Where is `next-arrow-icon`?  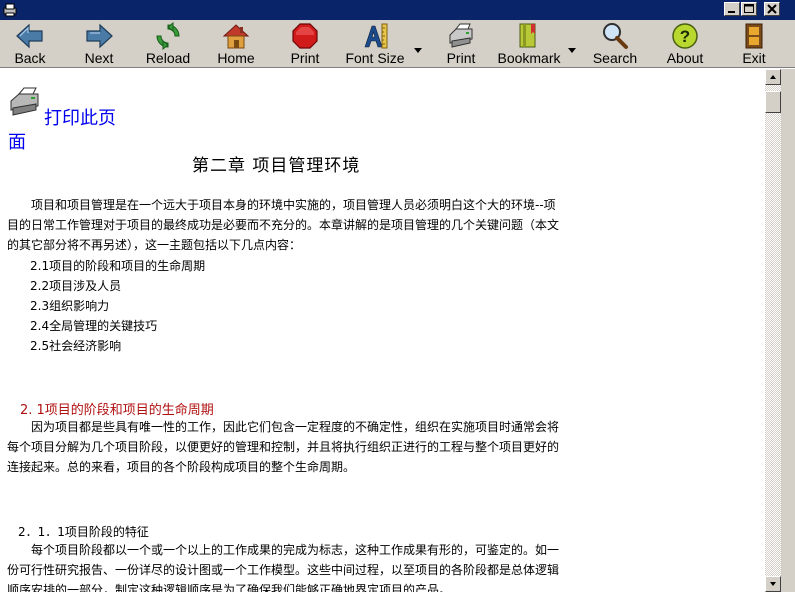
next-arrow-icon is located at coordinates (99, 36).